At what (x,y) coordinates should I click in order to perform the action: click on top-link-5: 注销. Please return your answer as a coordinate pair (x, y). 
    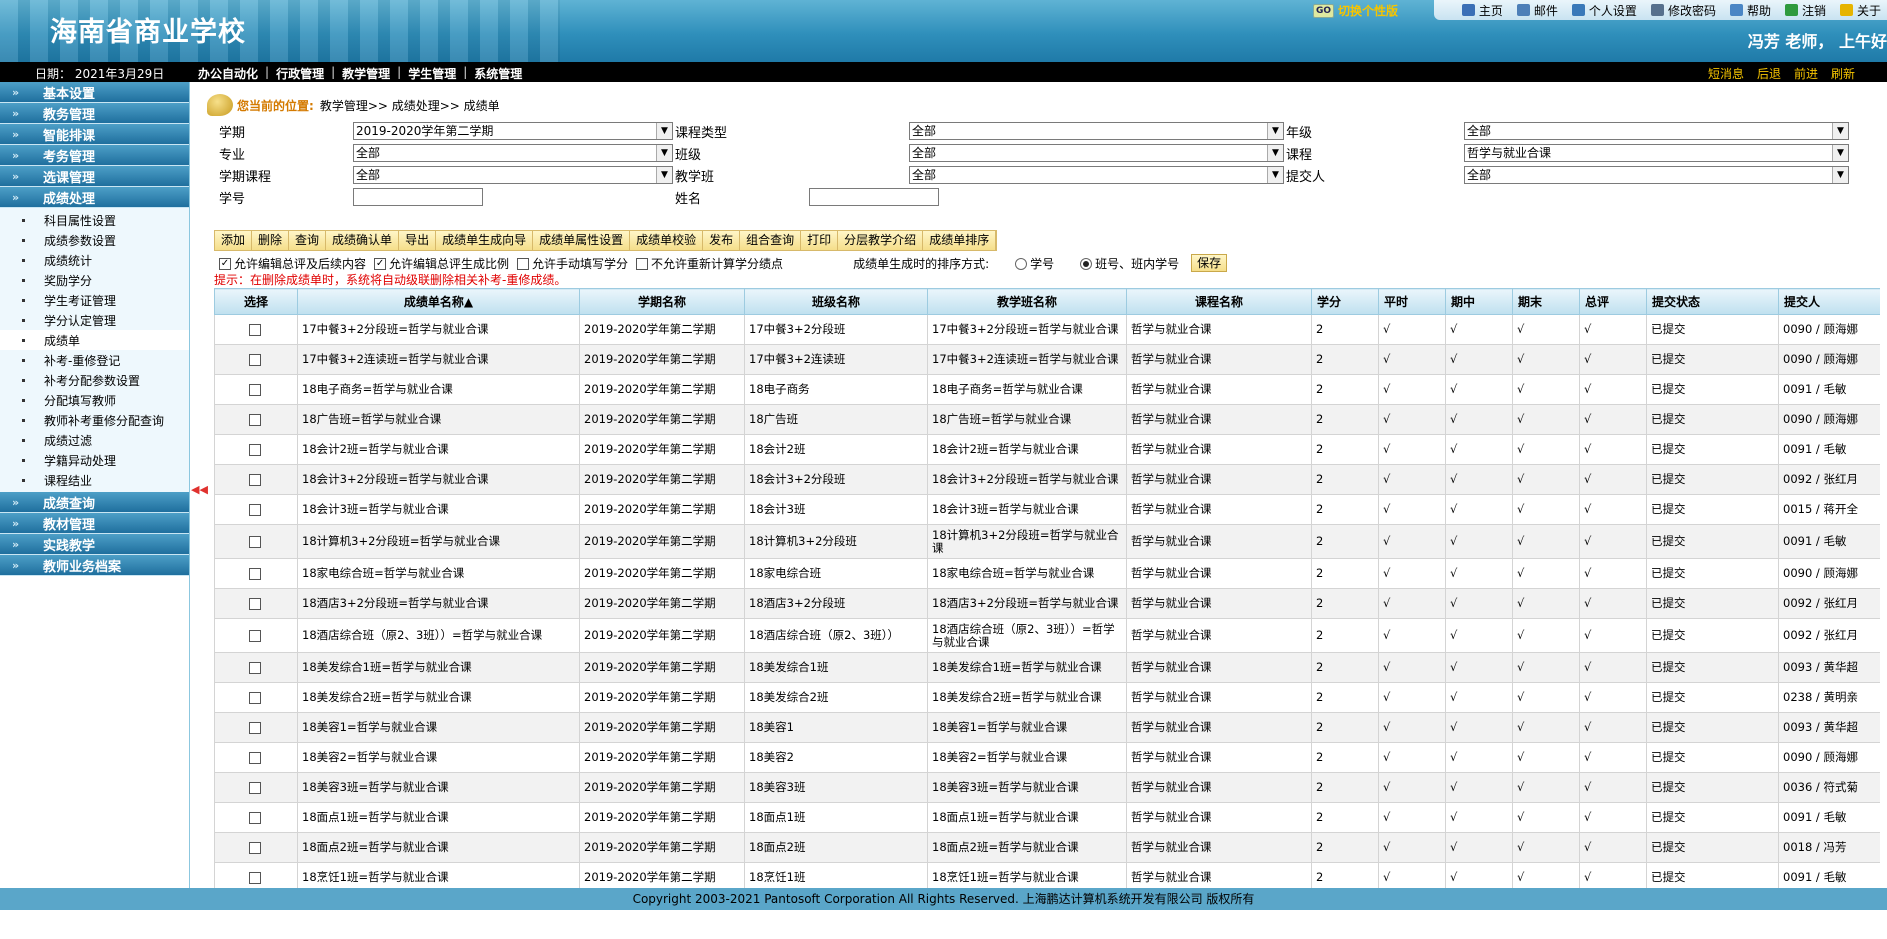
    Looking at the image, I should click on (1805, 10).